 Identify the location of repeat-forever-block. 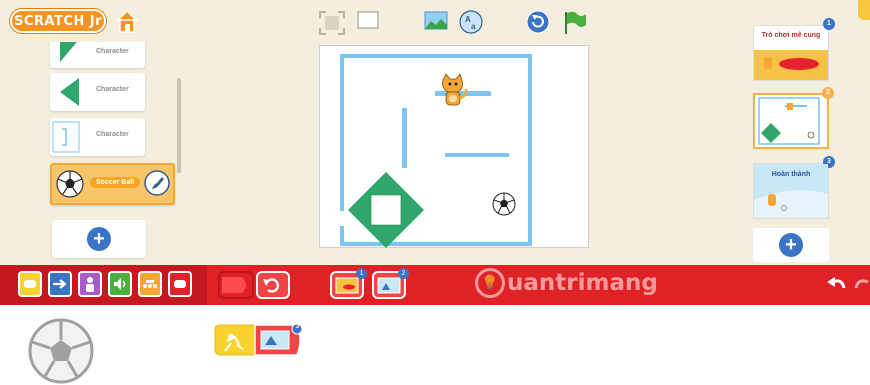
(273, 285).